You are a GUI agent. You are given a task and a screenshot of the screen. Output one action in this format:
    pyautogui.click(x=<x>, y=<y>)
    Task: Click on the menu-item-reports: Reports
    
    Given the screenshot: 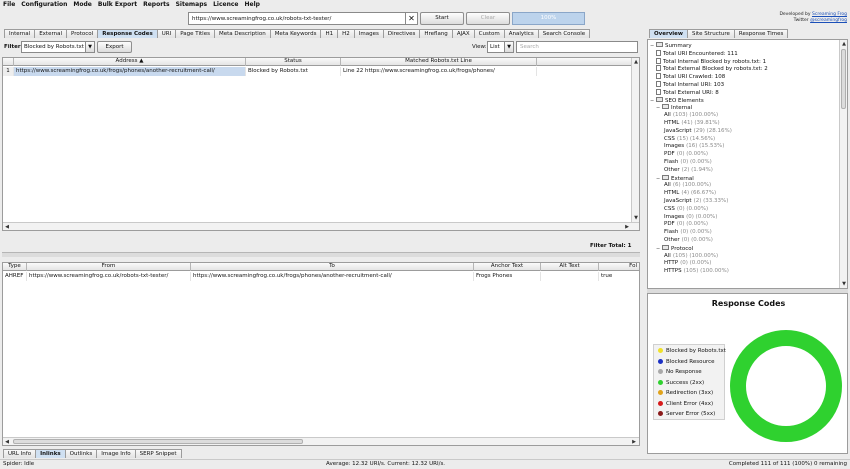 What is the action you would take?
    pyautogui.click(x=156, y=4)
    